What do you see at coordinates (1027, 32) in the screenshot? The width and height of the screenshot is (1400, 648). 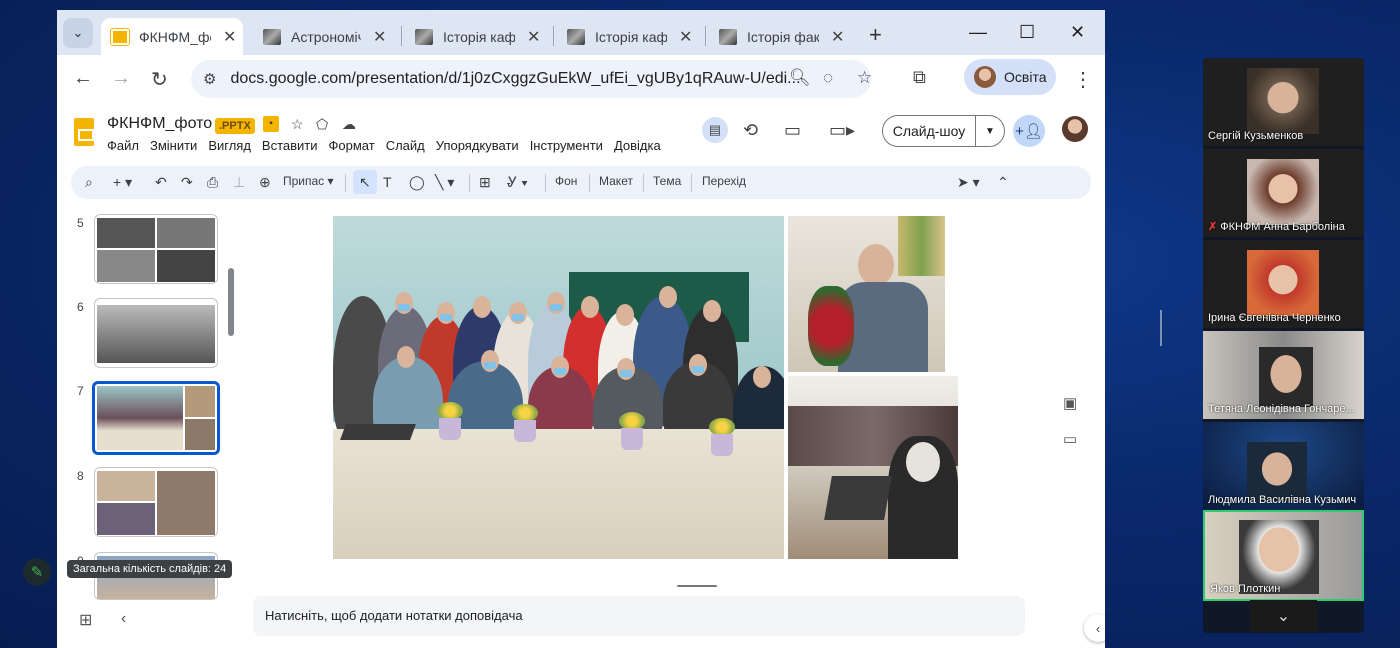 I see `maximize-icon: ☐` at bounding box center [1027, 32].